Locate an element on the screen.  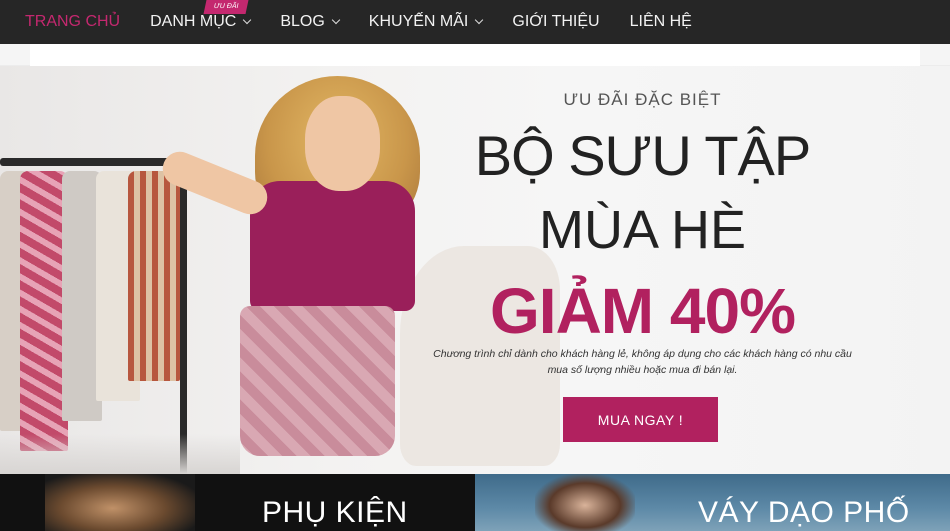
banner-title: VÁY DẠO PHỐ is located at coordinates (804, 512).